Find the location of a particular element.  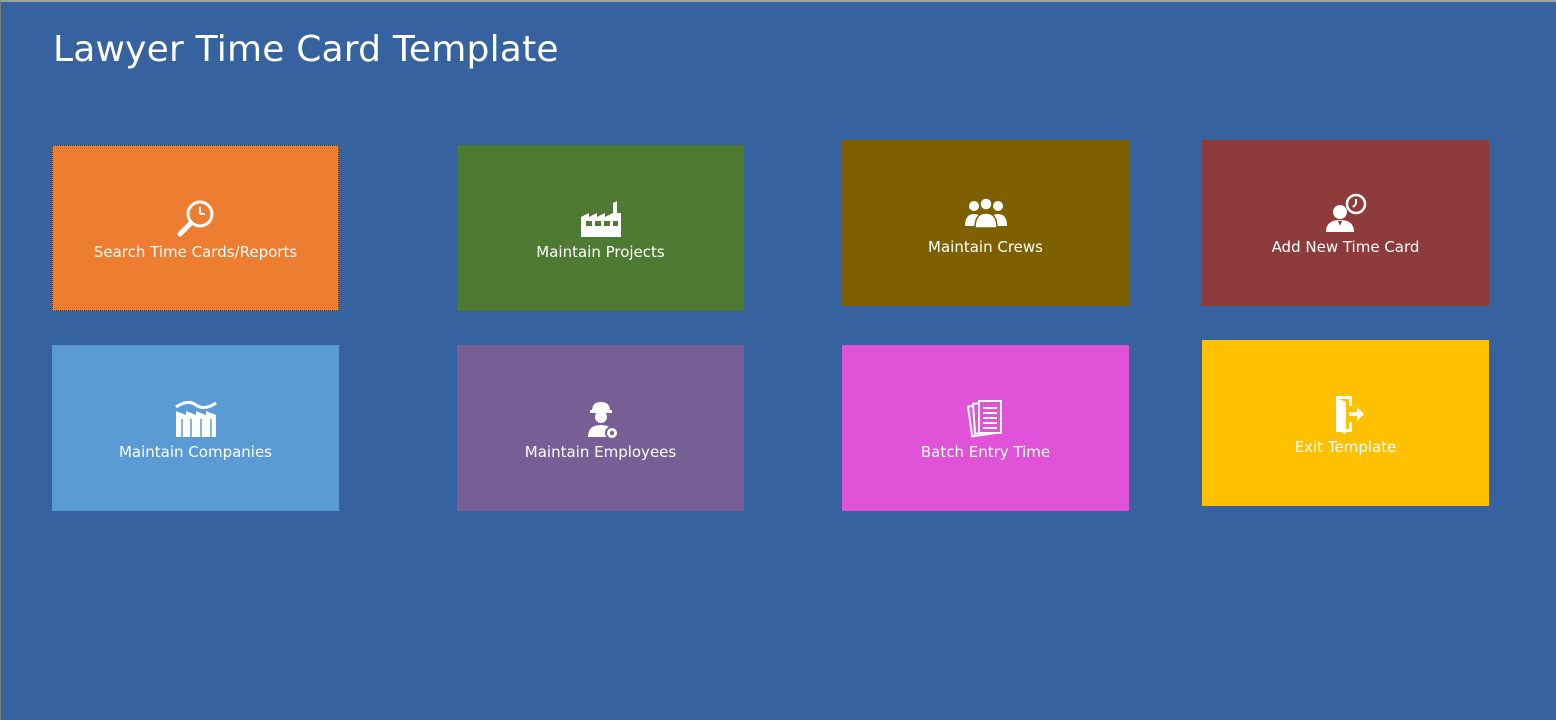

search-time-cards-button: Search Time Cards/Reports is located at coordinates (195, 228).